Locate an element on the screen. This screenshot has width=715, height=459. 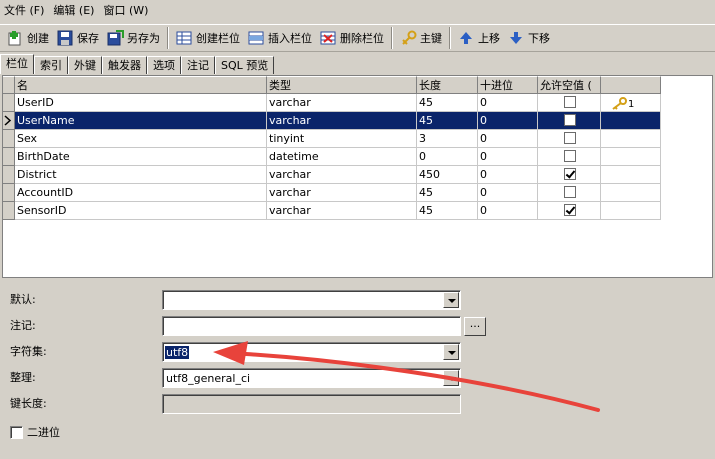
field-name-cell: AccountID is located at coordinates (141, 193).